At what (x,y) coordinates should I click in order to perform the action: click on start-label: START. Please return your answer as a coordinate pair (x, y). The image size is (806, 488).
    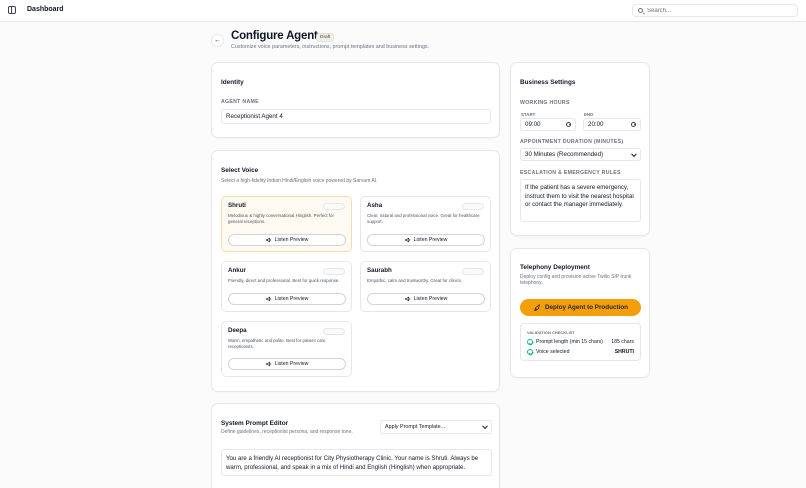
    Looking at the image, I should click on (528, 114).